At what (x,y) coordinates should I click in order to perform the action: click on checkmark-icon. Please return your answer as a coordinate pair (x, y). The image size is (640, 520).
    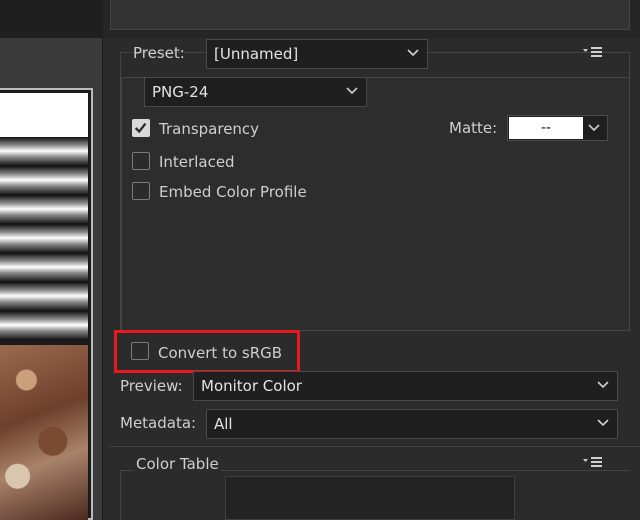
    Looking at the image, I should click on (140, 128).